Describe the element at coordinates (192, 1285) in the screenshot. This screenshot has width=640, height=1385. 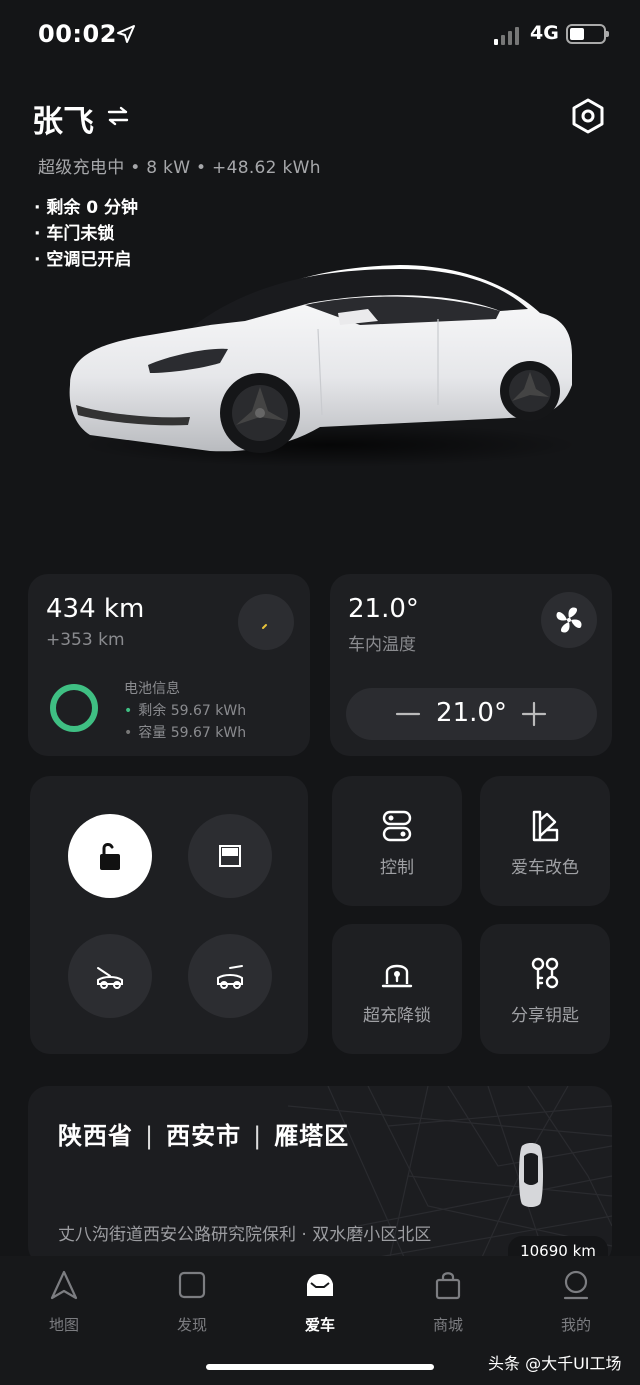
I see `discover-square-icon` at that location.